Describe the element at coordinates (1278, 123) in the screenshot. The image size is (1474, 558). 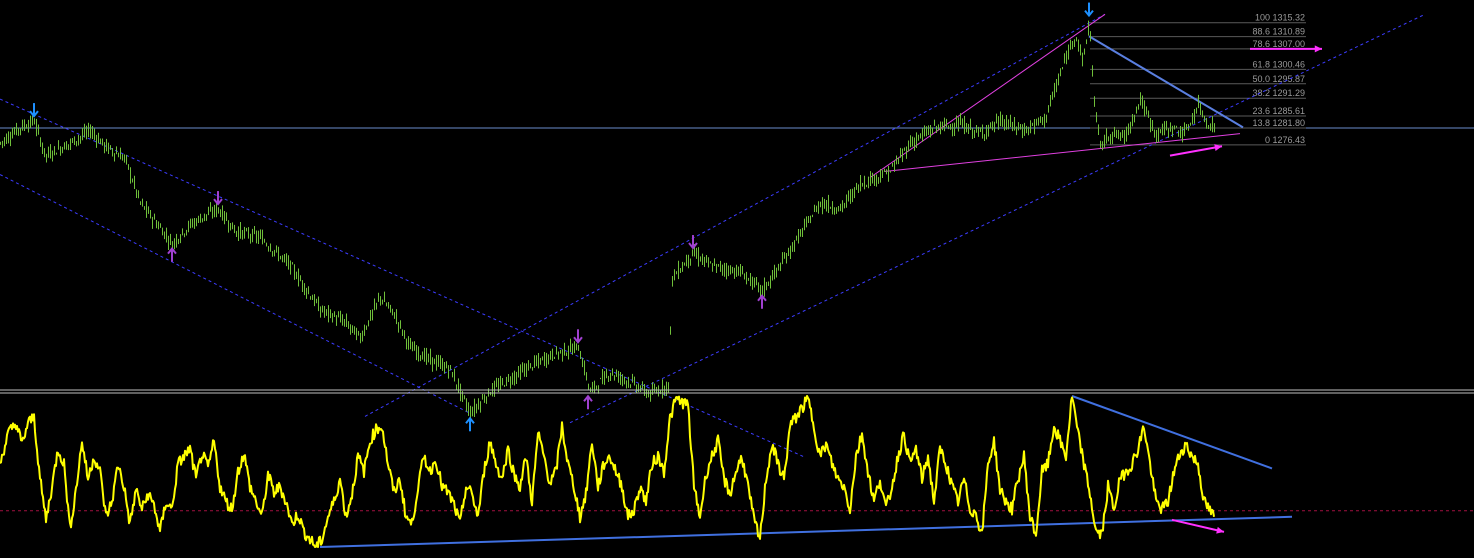
I see `fibonacci-level-label: 13.8 1281.80` at that location.